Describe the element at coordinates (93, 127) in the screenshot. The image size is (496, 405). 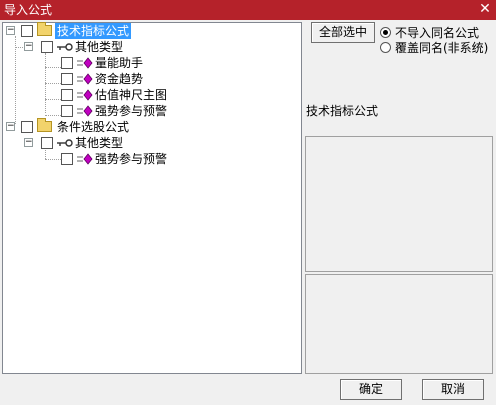
I see `tree-node-label: 条件选股公式` at that location.